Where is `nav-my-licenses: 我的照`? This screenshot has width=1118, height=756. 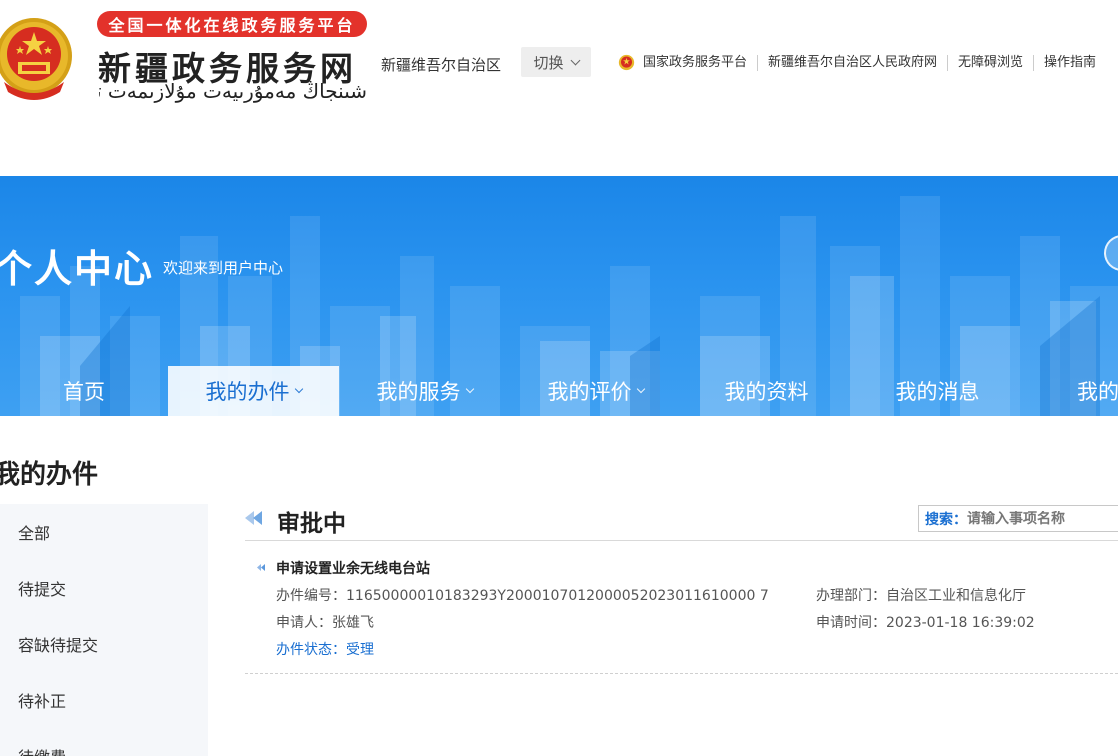
nav-my-licenses: 我的照 is located at coordinates (1070, 391).